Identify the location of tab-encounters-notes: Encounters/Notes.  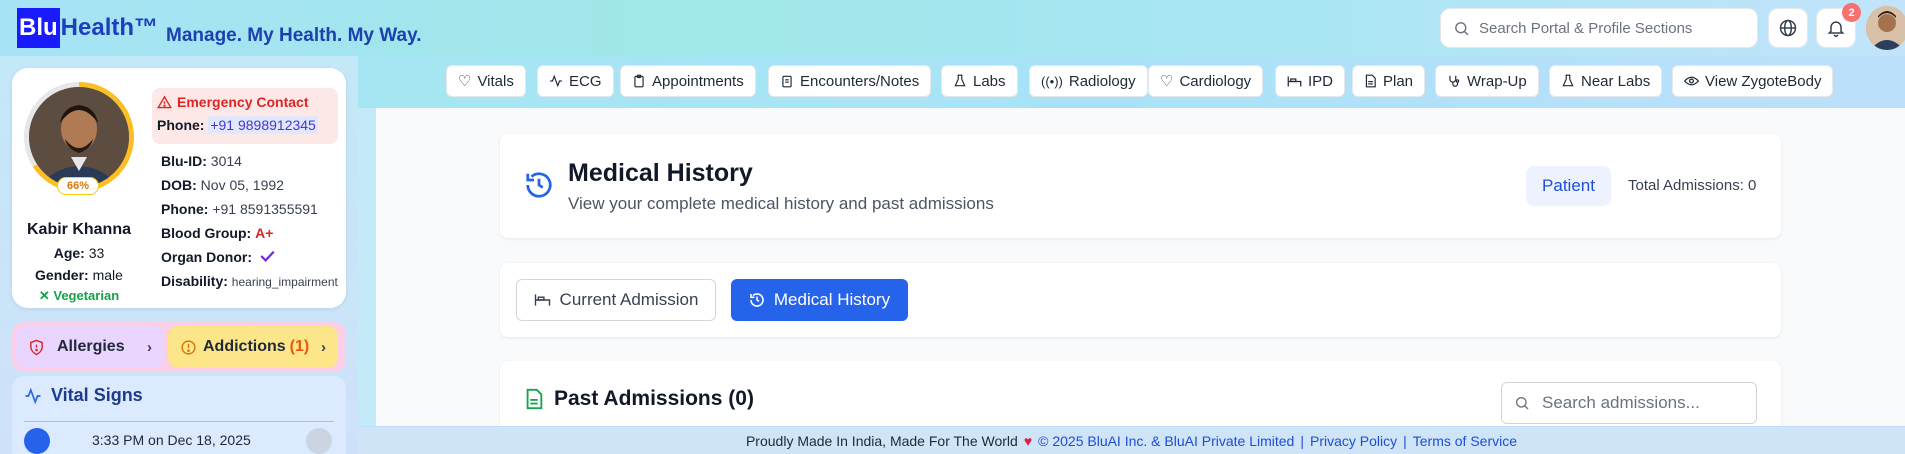
(850, 81).